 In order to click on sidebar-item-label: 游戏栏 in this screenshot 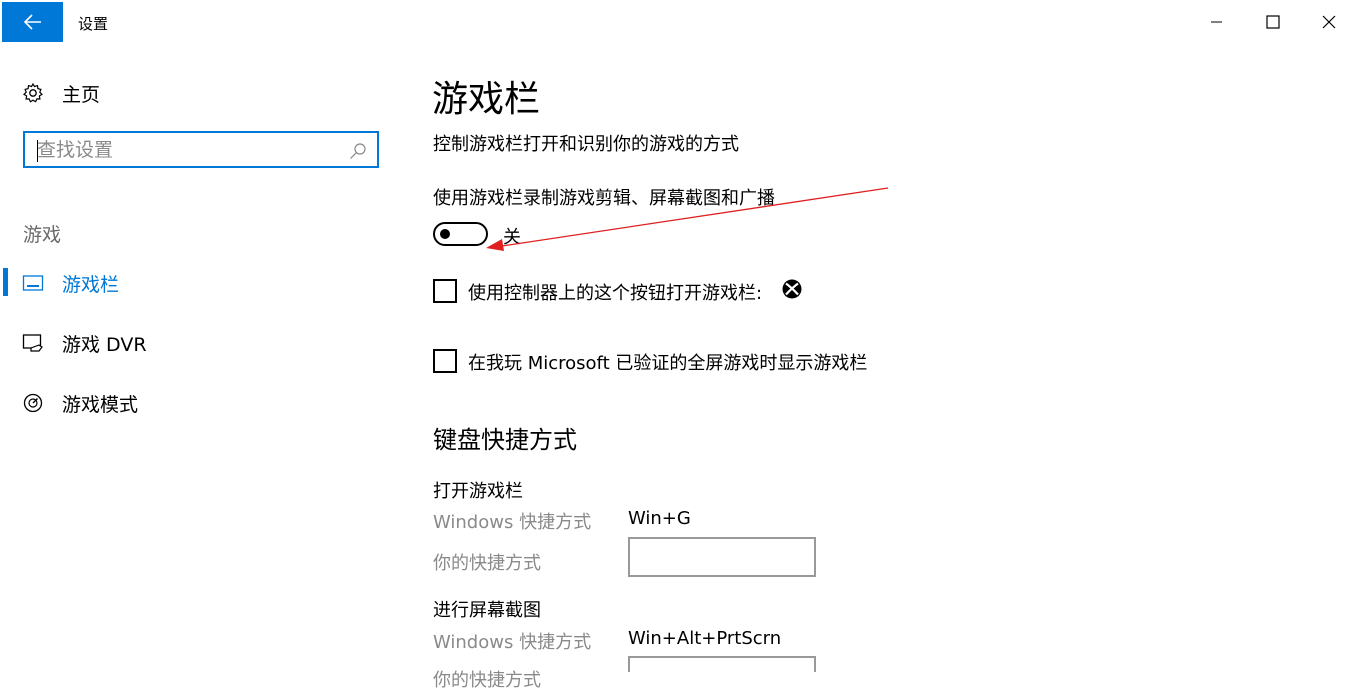, I will do `click(91, 284)`.